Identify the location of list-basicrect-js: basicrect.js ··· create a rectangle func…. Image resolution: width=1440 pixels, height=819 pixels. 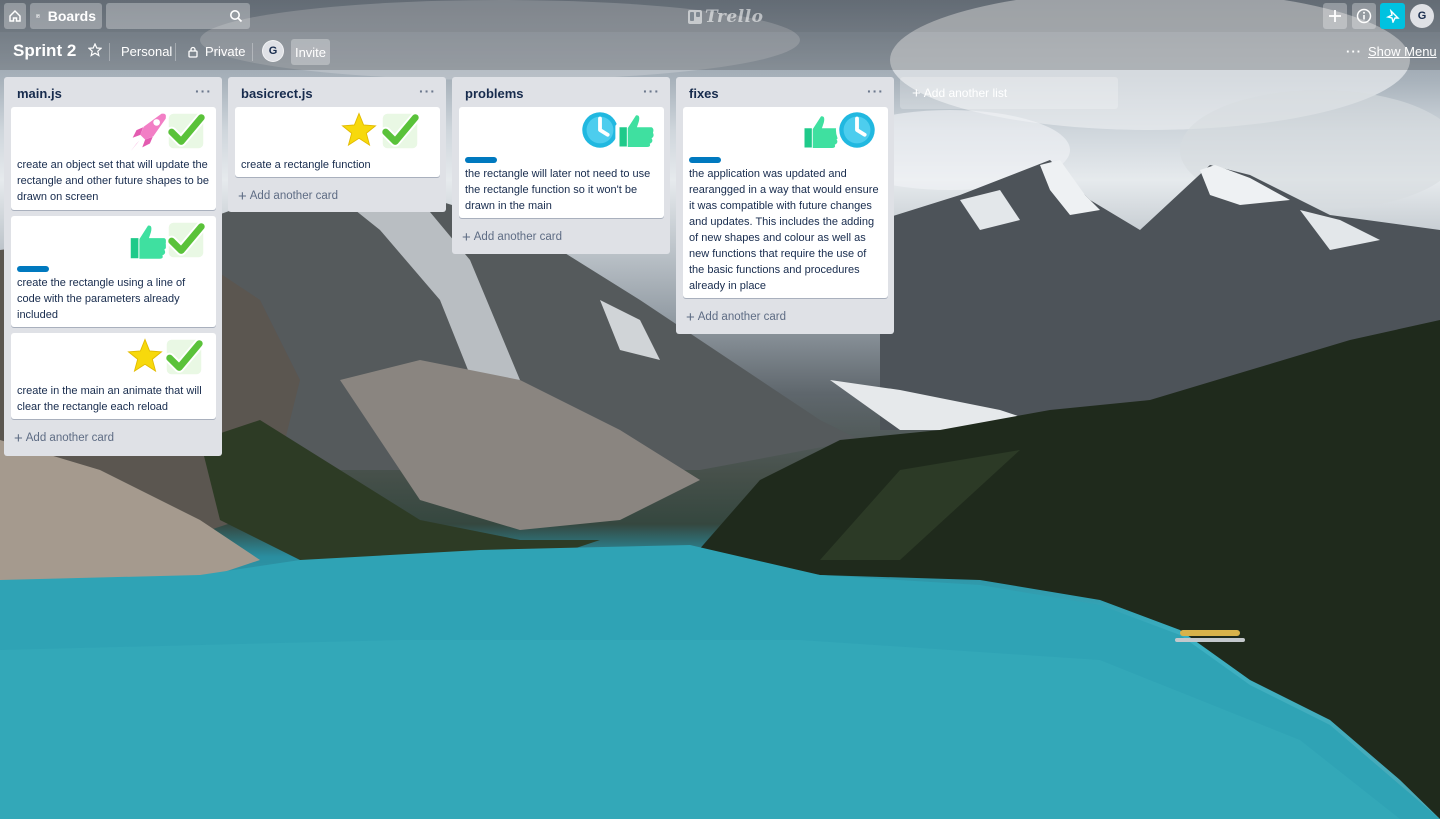
(337, 144).